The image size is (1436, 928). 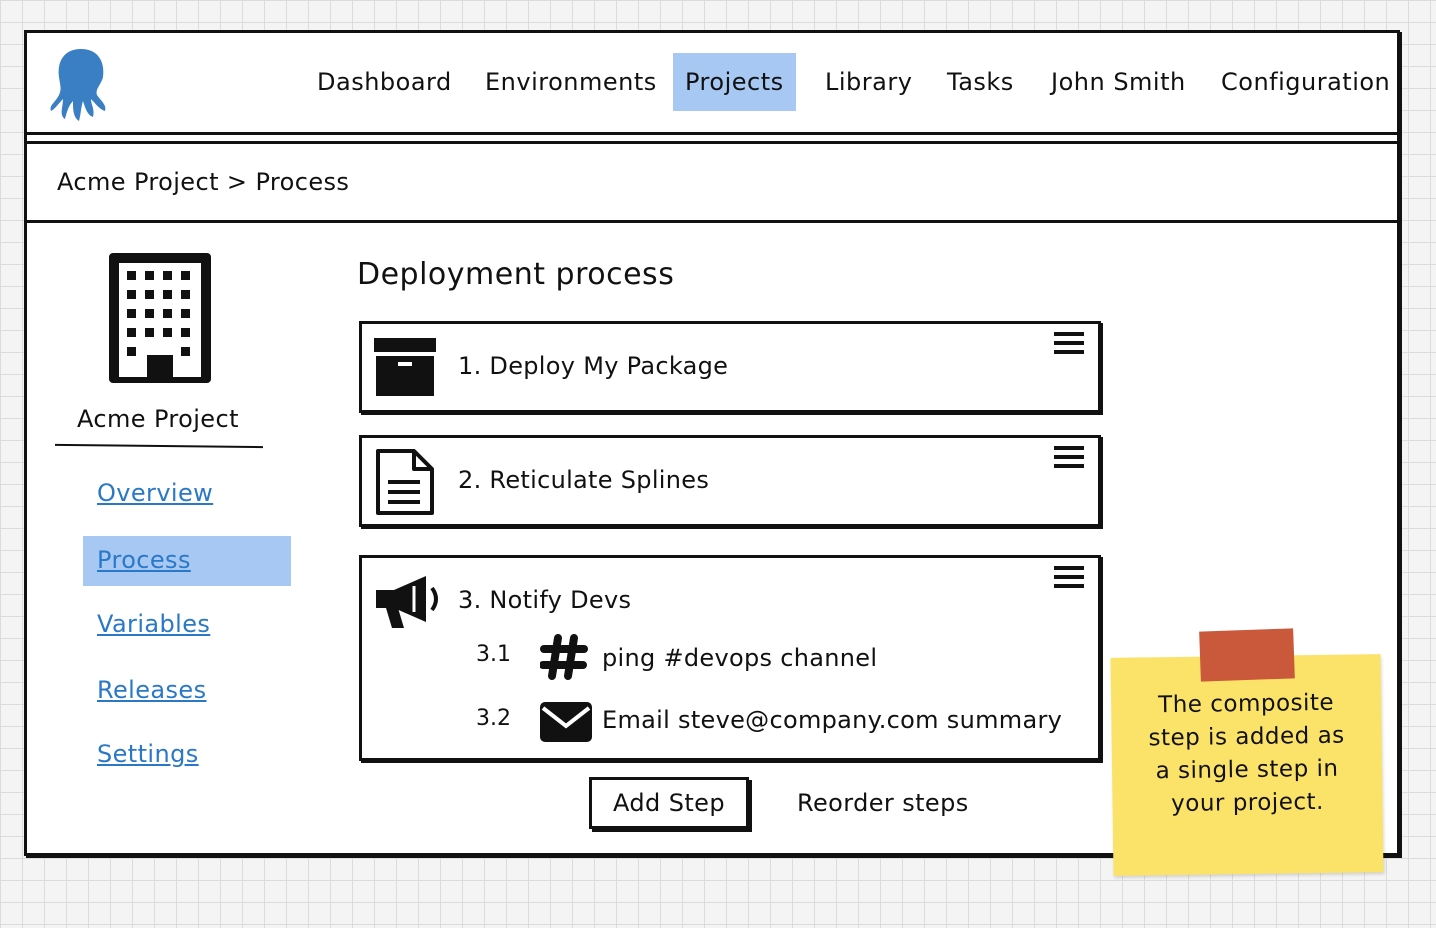 What do you see at coordinates (153, 624) in the screenshot?
I see `sidebar-item-variables: Variables` at bounding box center [153, 624].